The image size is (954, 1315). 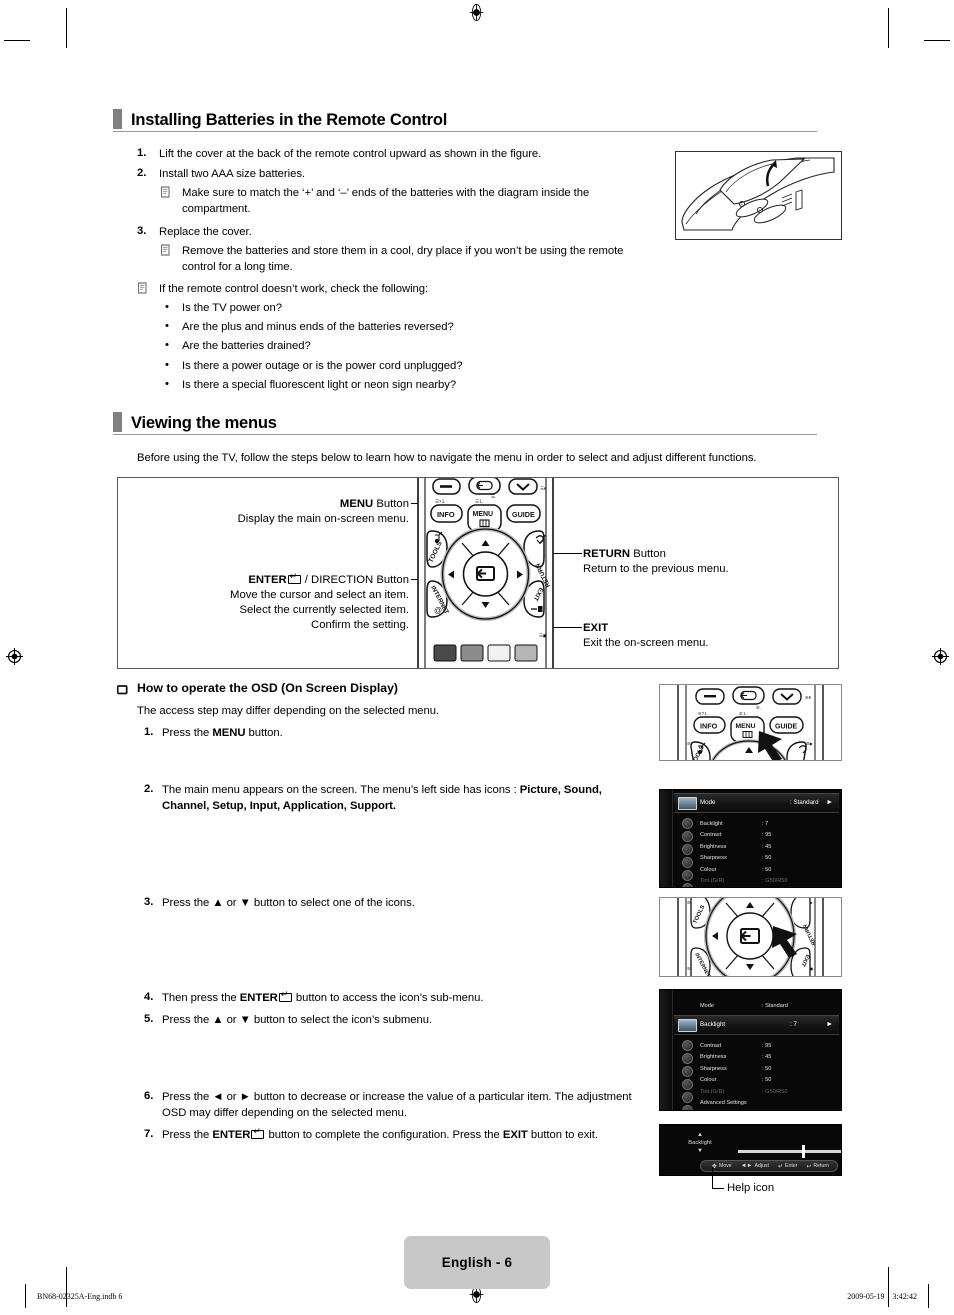 I want to click on osd-section-bullet-icon, so click(x=122, y=691).